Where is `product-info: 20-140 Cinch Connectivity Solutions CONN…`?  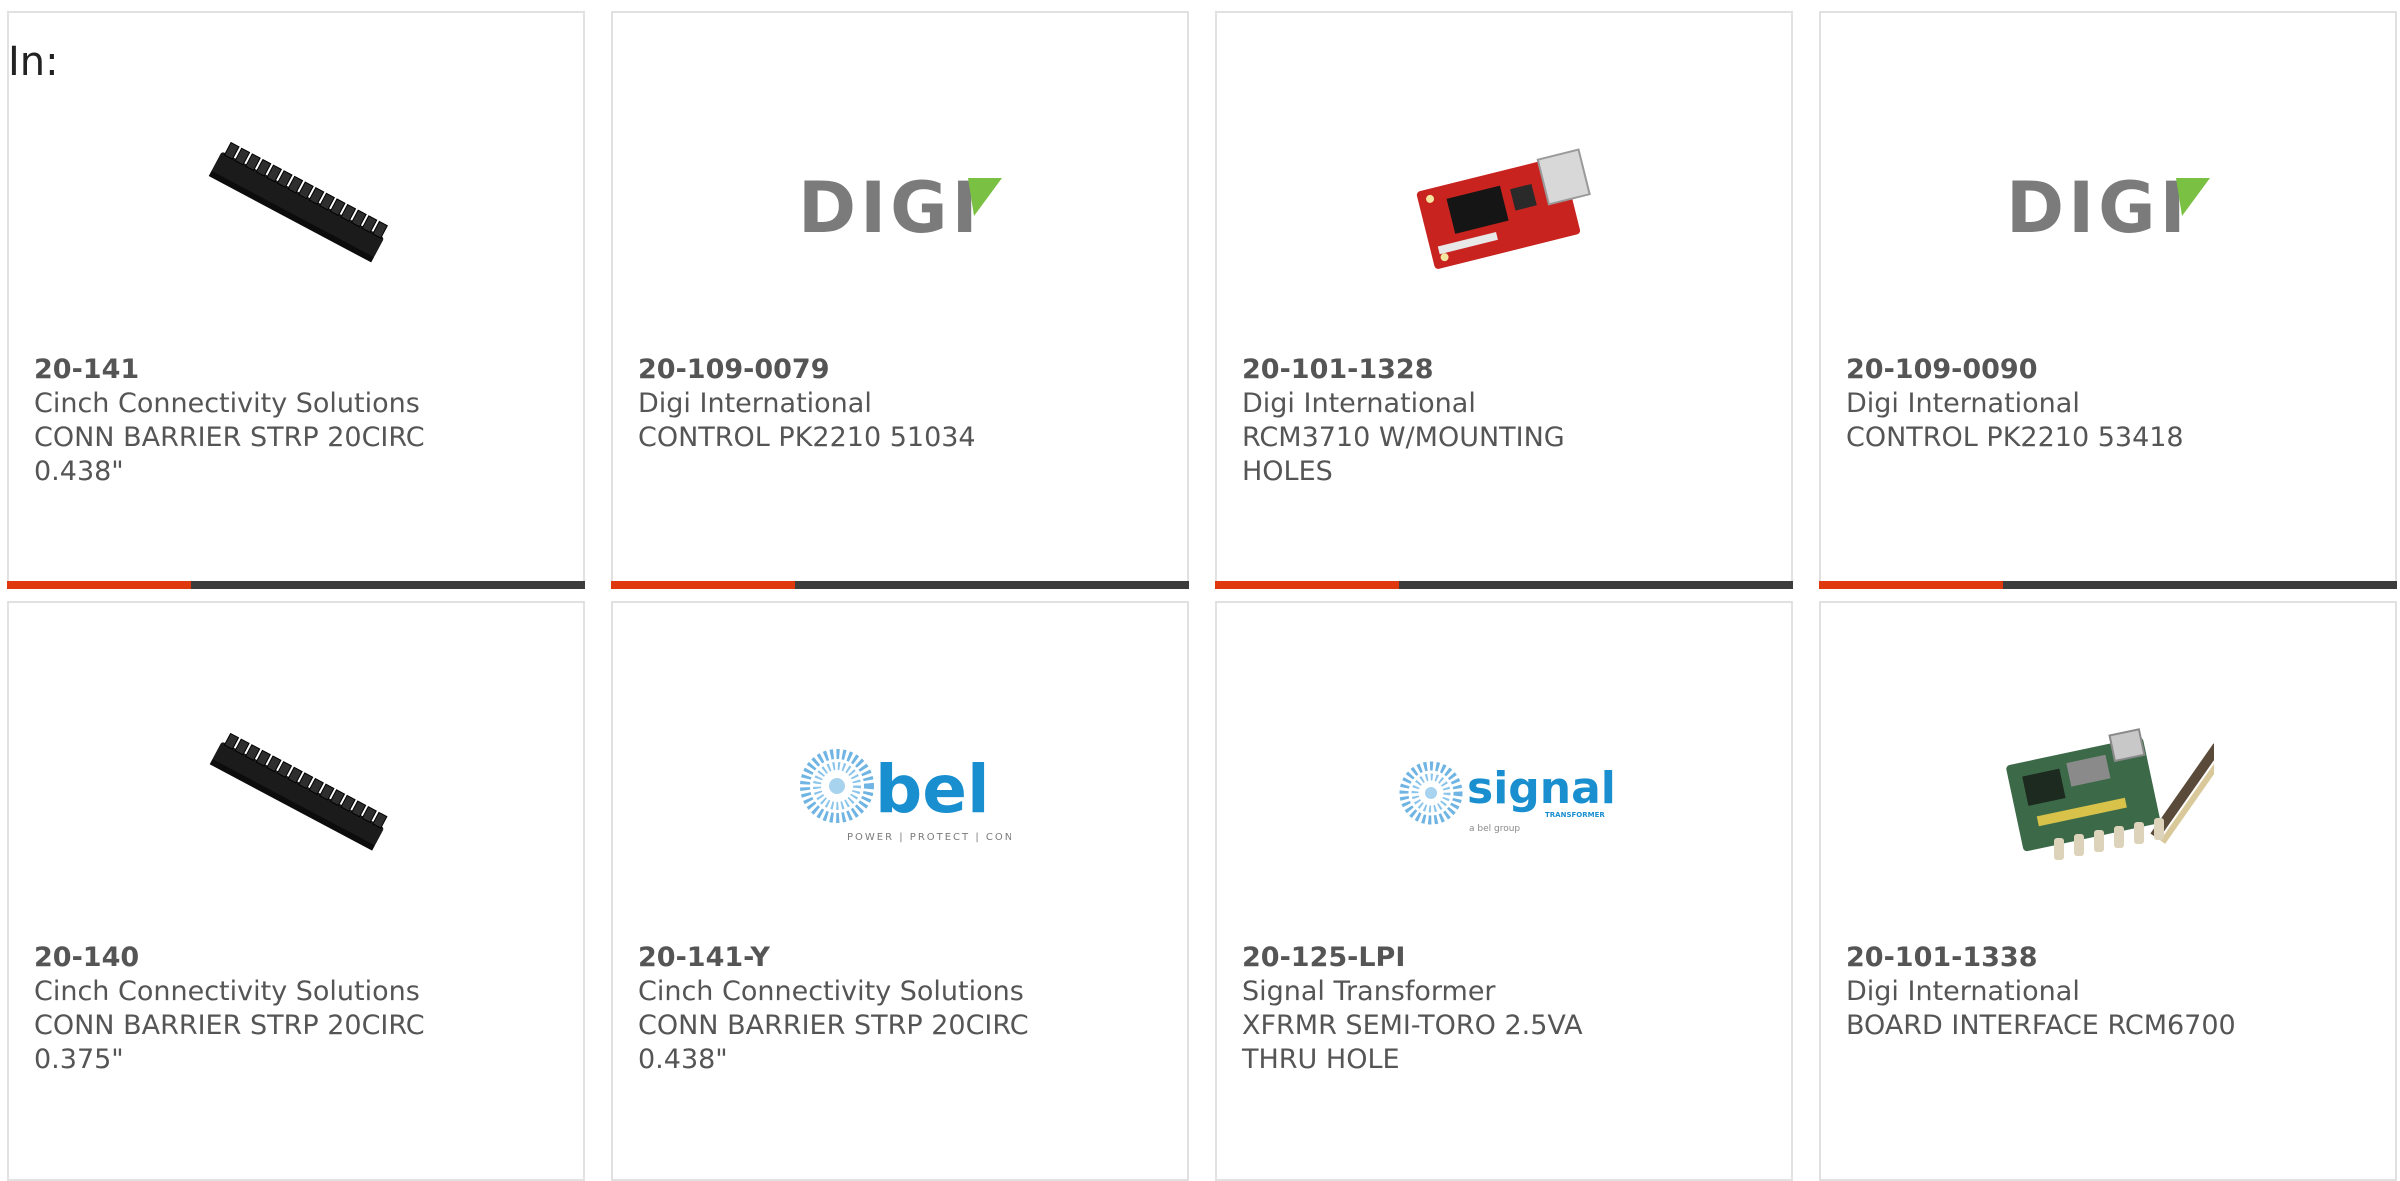
product-info: 20-140 Cinch Connectivity Solutions CONN… is located at coordinates (244, 1009).